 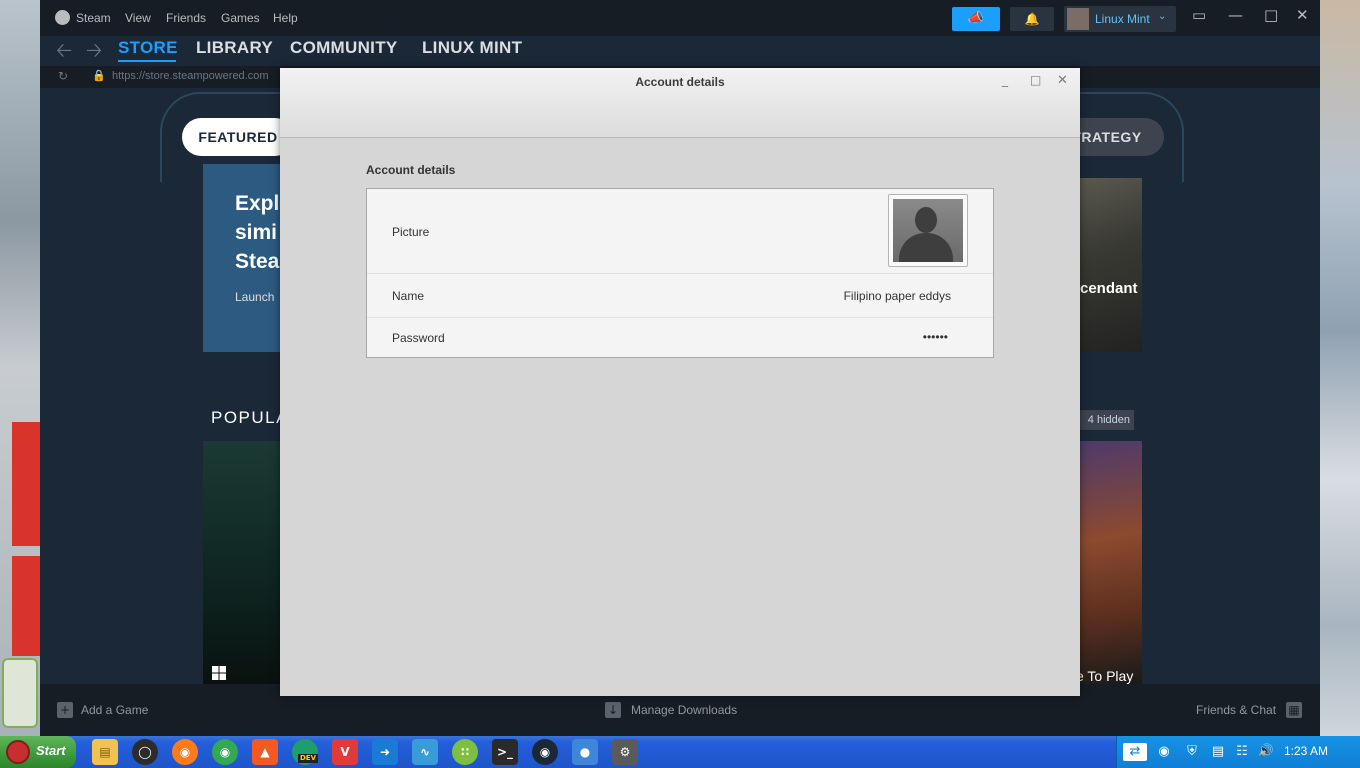 I want to click on friends-chat-button: Friends & Chat, so click(x=1236, y=710).